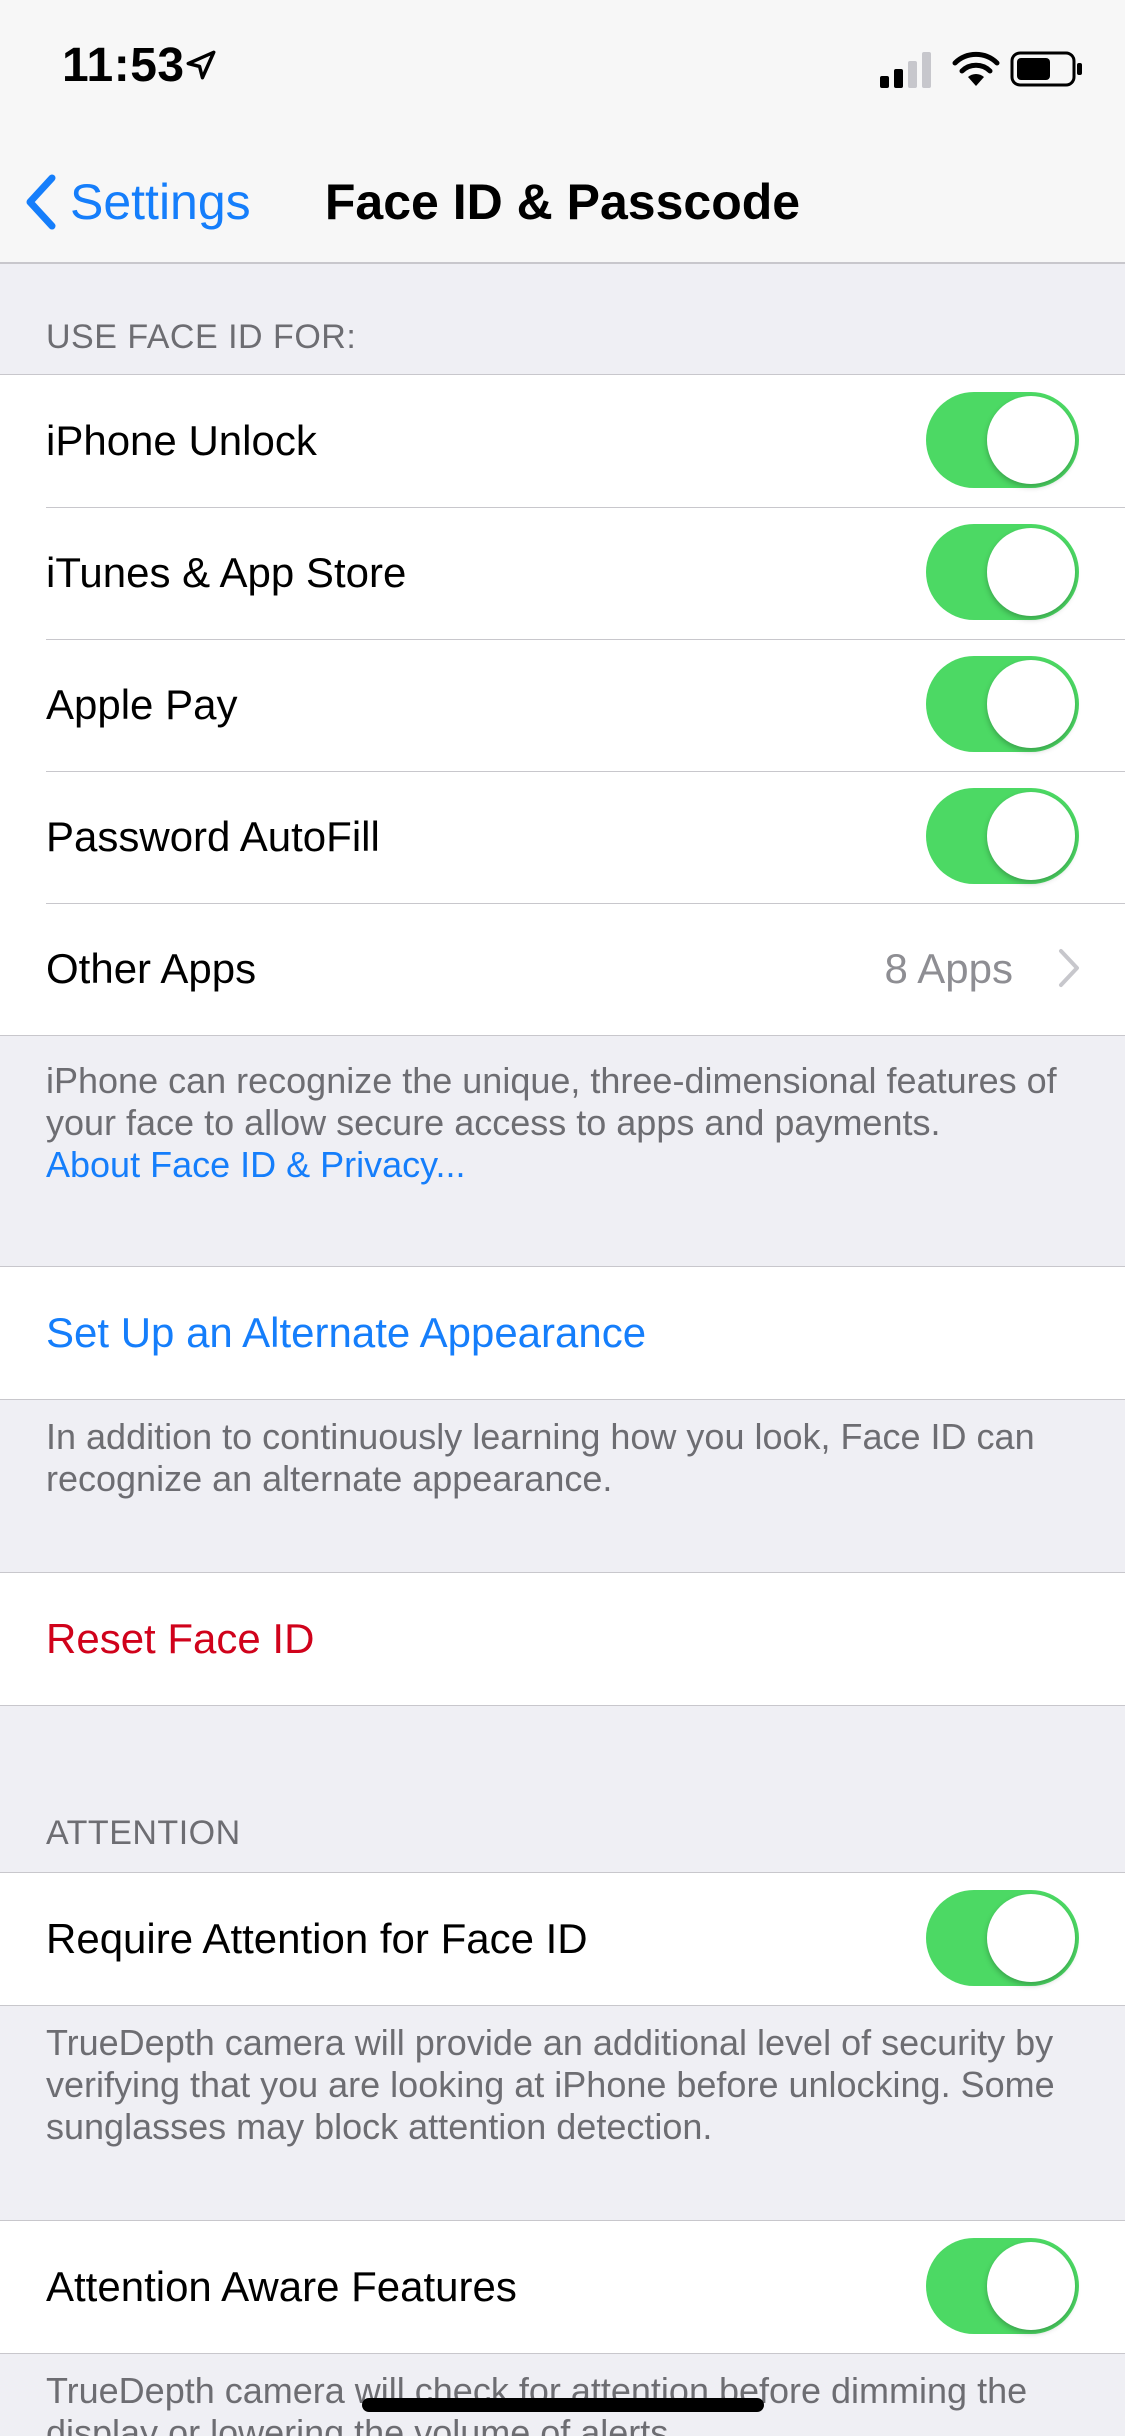 The width and height of the screenshot is (1125, 2436). What do you see at coordinates (563, 2405) in the screenshot?
I see `home-indicator` at bounding box center [563, 2405].